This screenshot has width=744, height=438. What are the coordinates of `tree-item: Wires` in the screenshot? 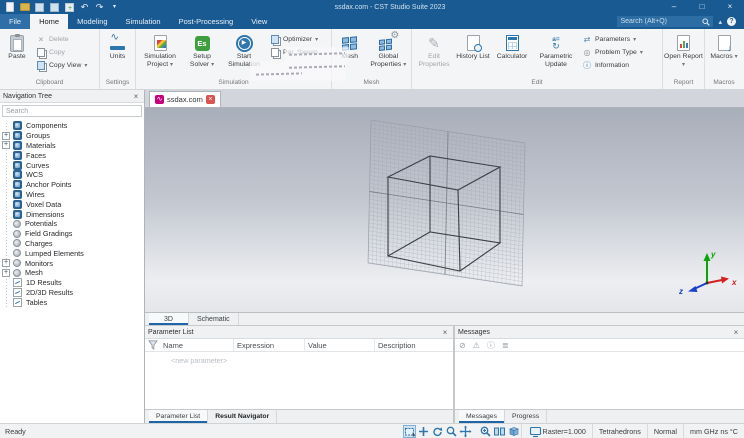 It's located at (72, 194).